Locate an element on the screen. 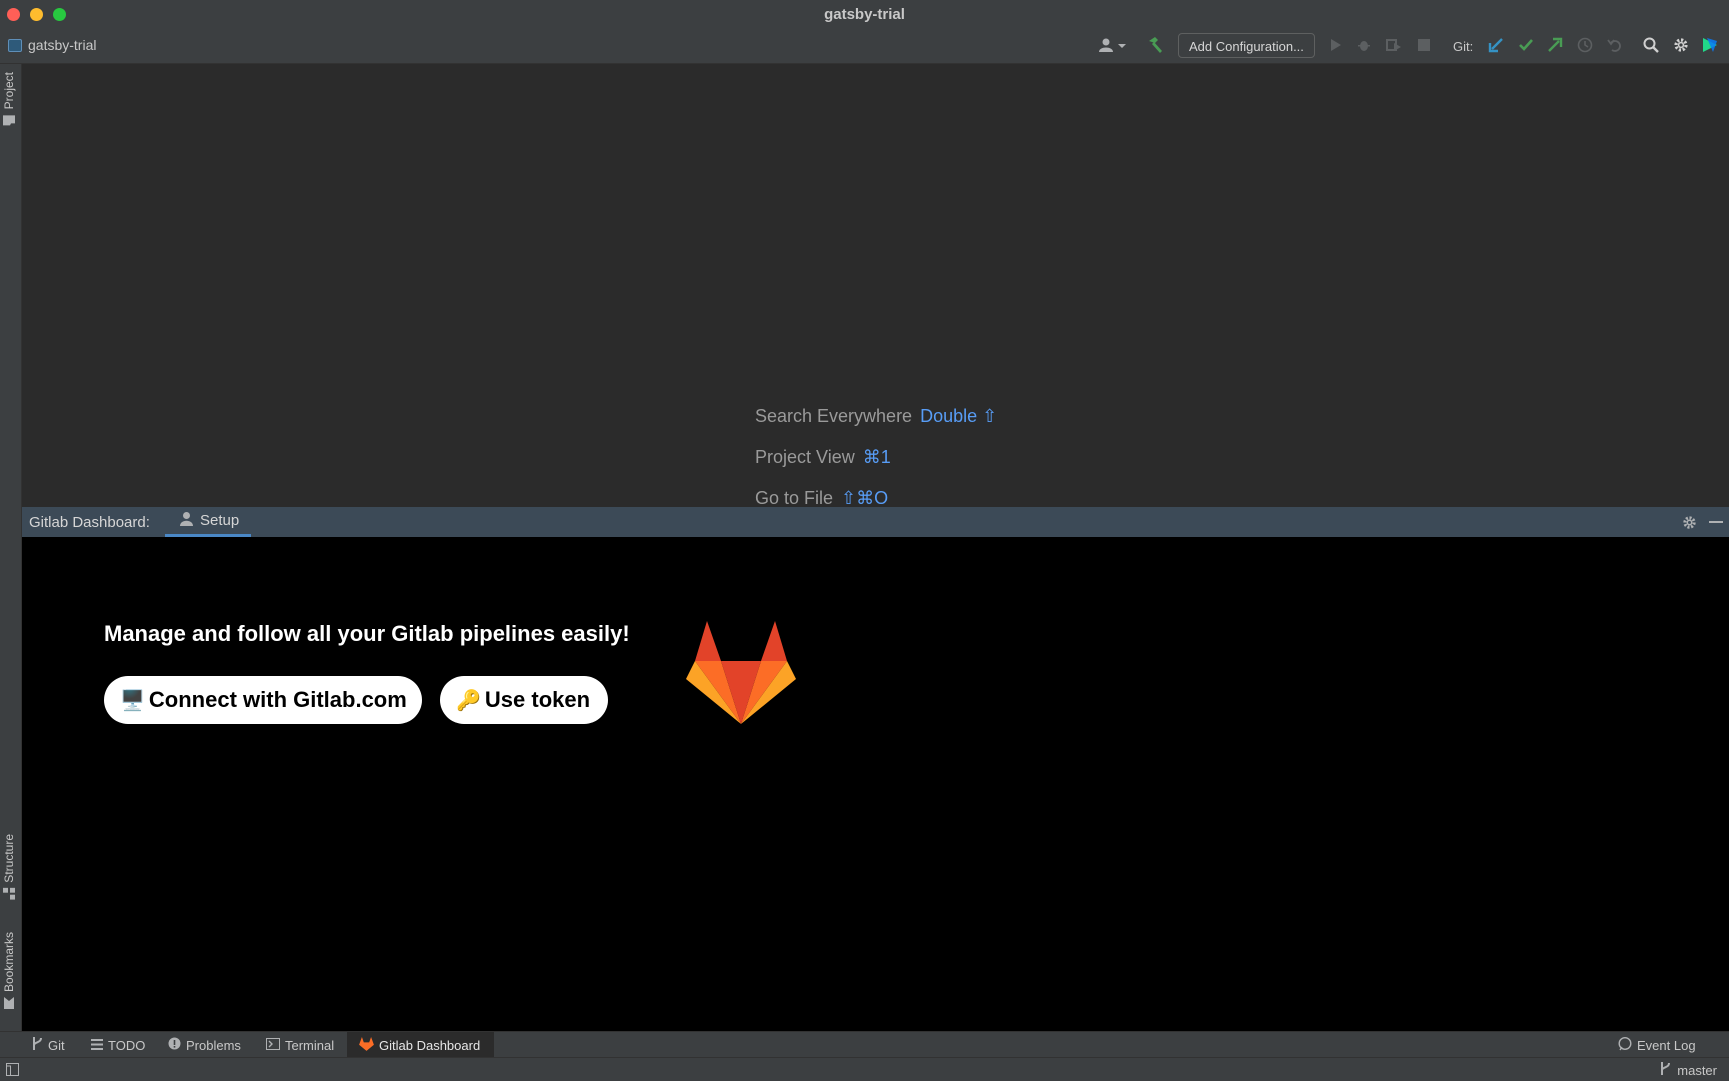  build-hammer-icon is located at coordinates (1155, 45).